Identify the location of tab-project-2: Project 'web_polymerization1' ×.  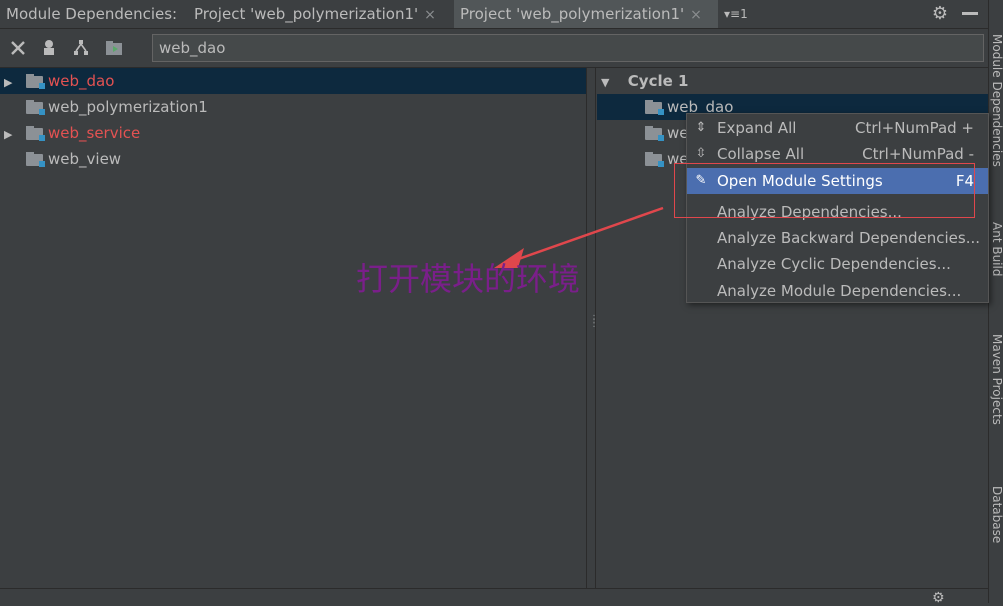
(586, 14).